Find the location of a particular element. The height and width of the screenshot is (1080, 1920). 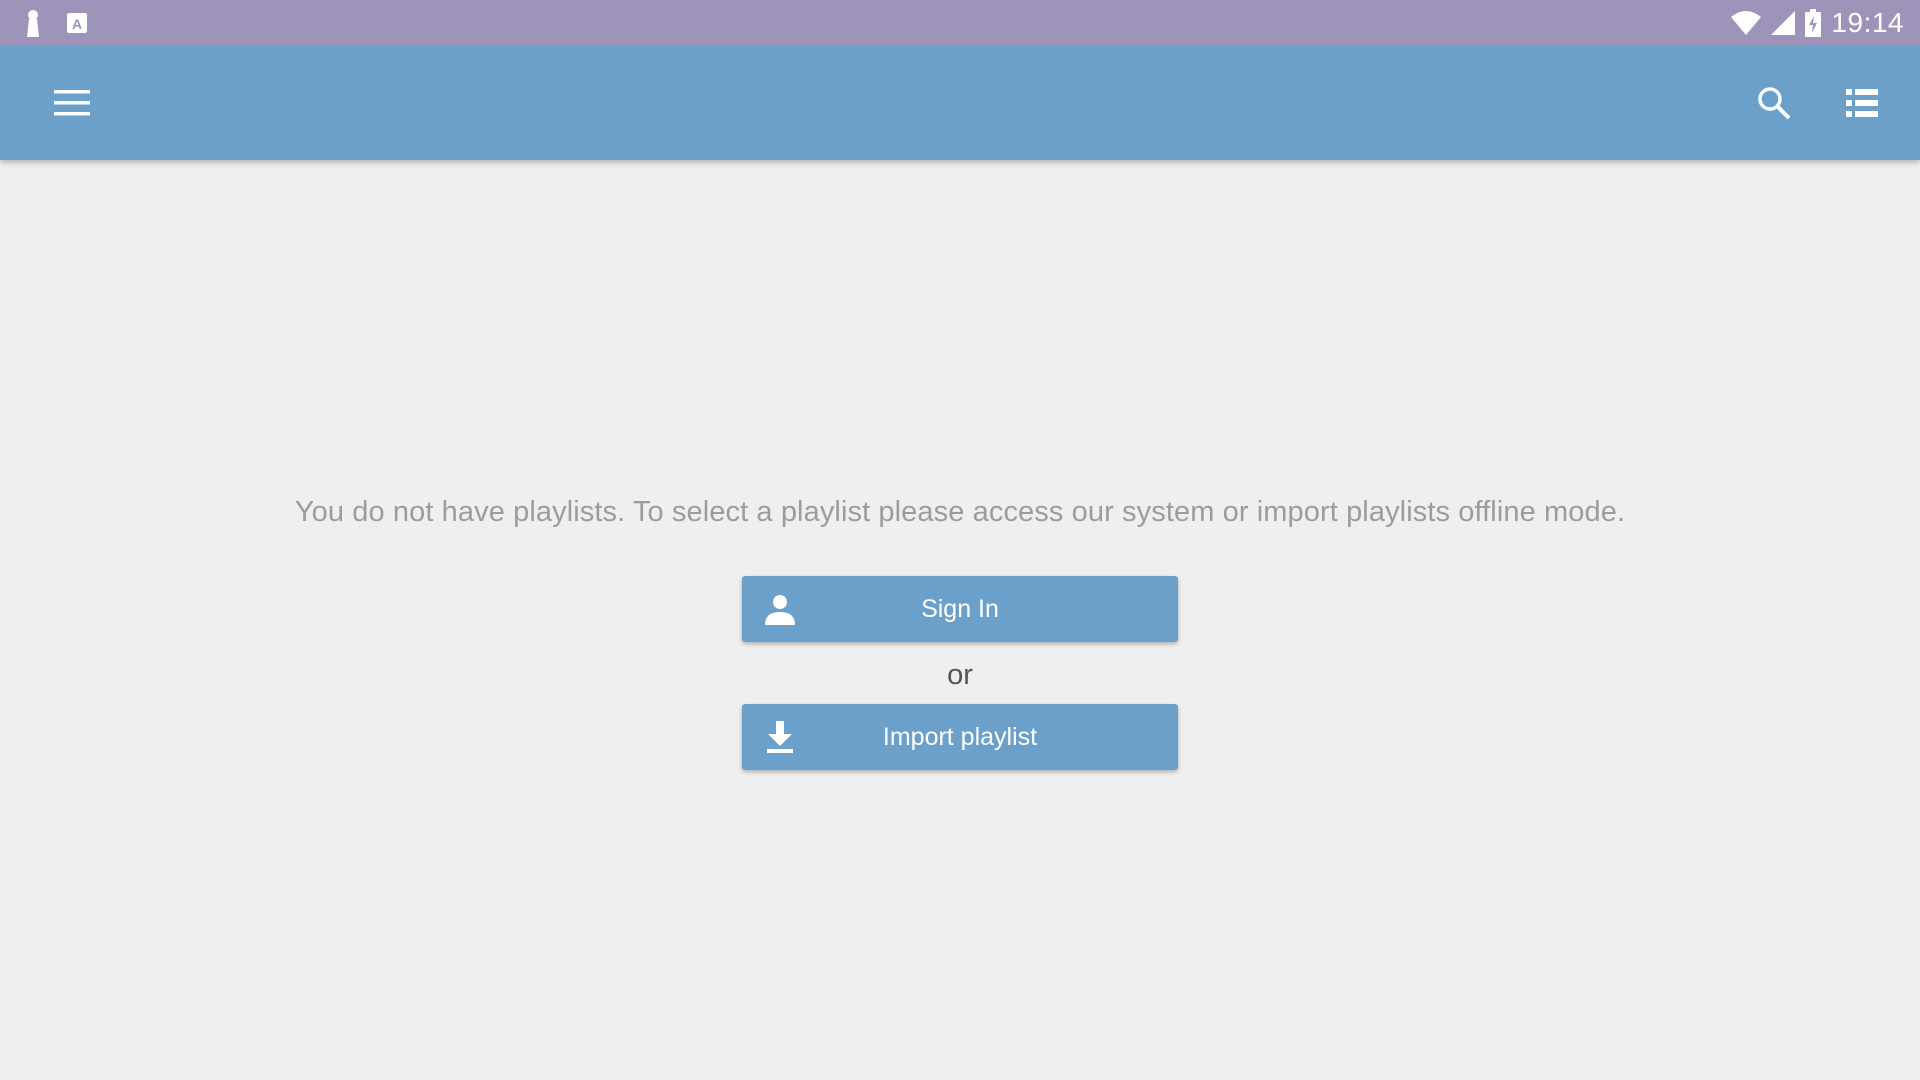

or-separator: or is located at coordinates (960, 675).